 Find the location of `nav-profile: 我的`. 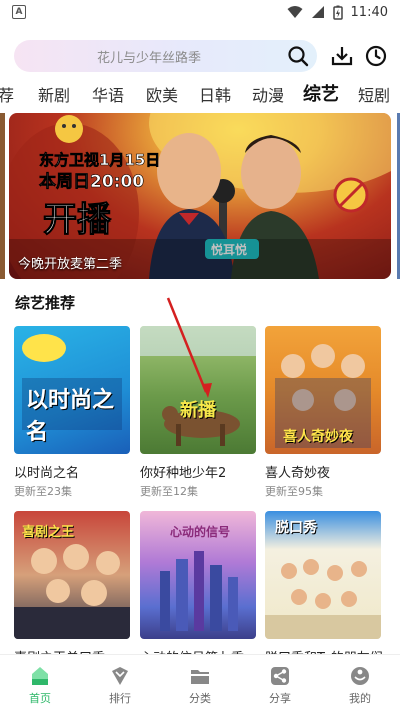

nav-profile: 我的 is located at coordinates (360, 685).